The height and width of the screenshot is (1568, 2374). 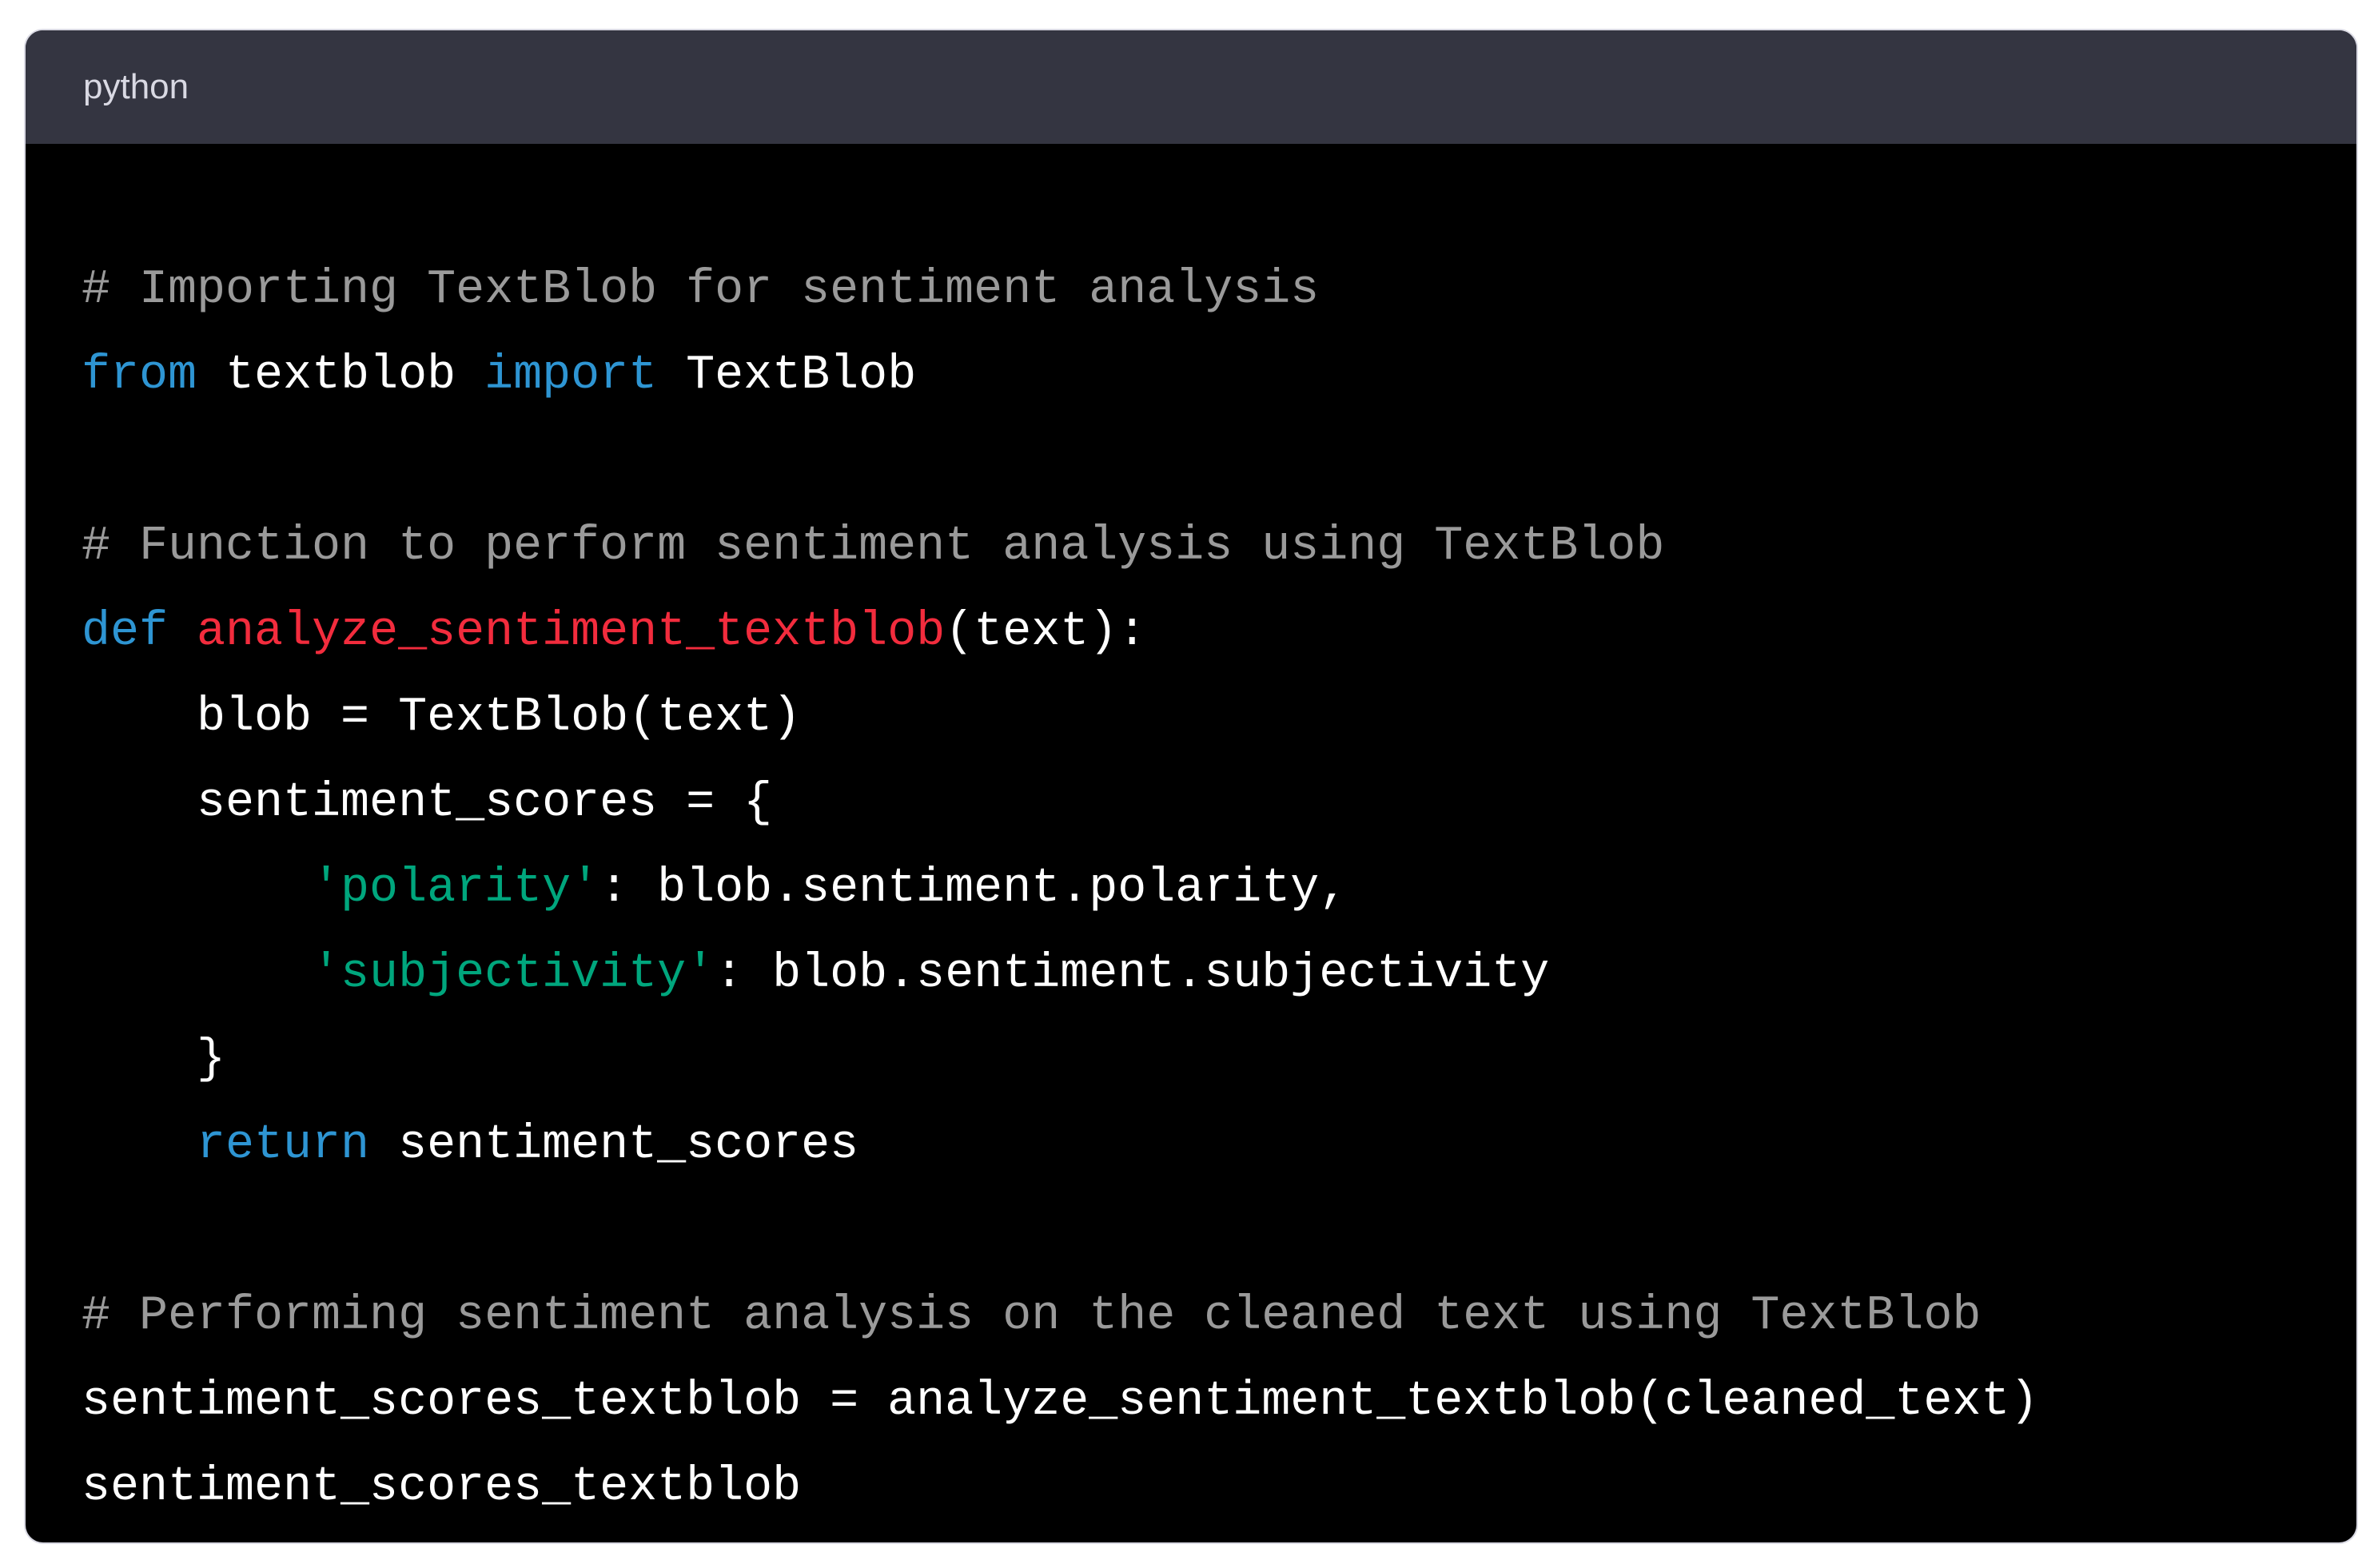 I want to click on code-keyword: import, so click(x=571, y=375).